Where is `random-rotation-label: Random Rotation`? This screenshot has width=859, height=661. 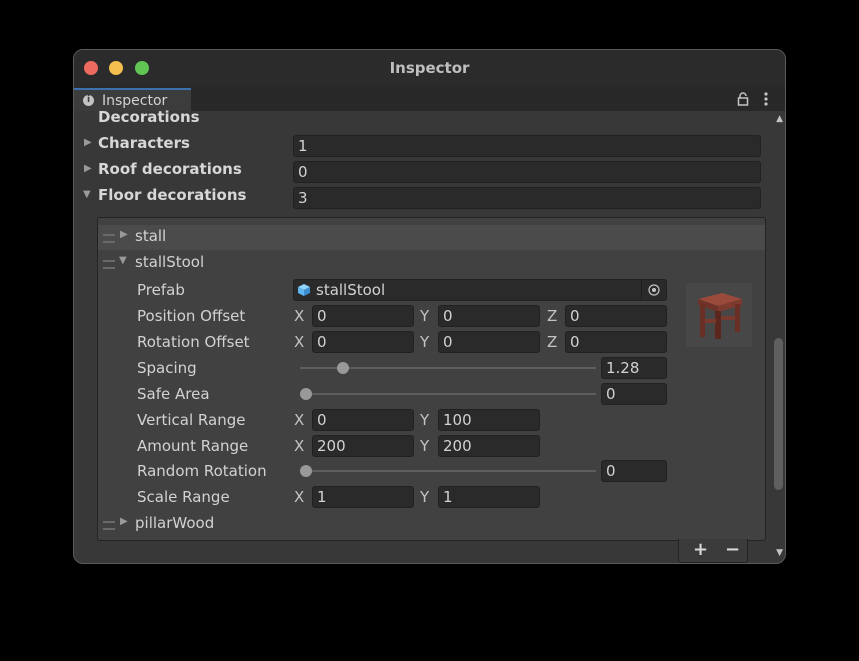 random-rotation-label: Random Rotation is located at coordinates (202, 471).